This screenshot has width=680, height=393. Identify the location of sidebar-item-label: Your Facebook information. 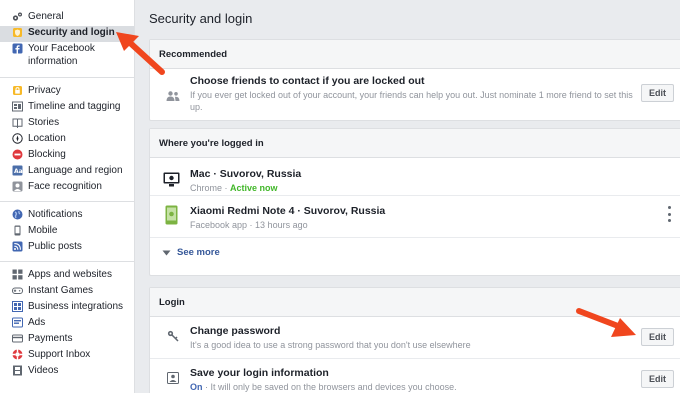
(61, 55).